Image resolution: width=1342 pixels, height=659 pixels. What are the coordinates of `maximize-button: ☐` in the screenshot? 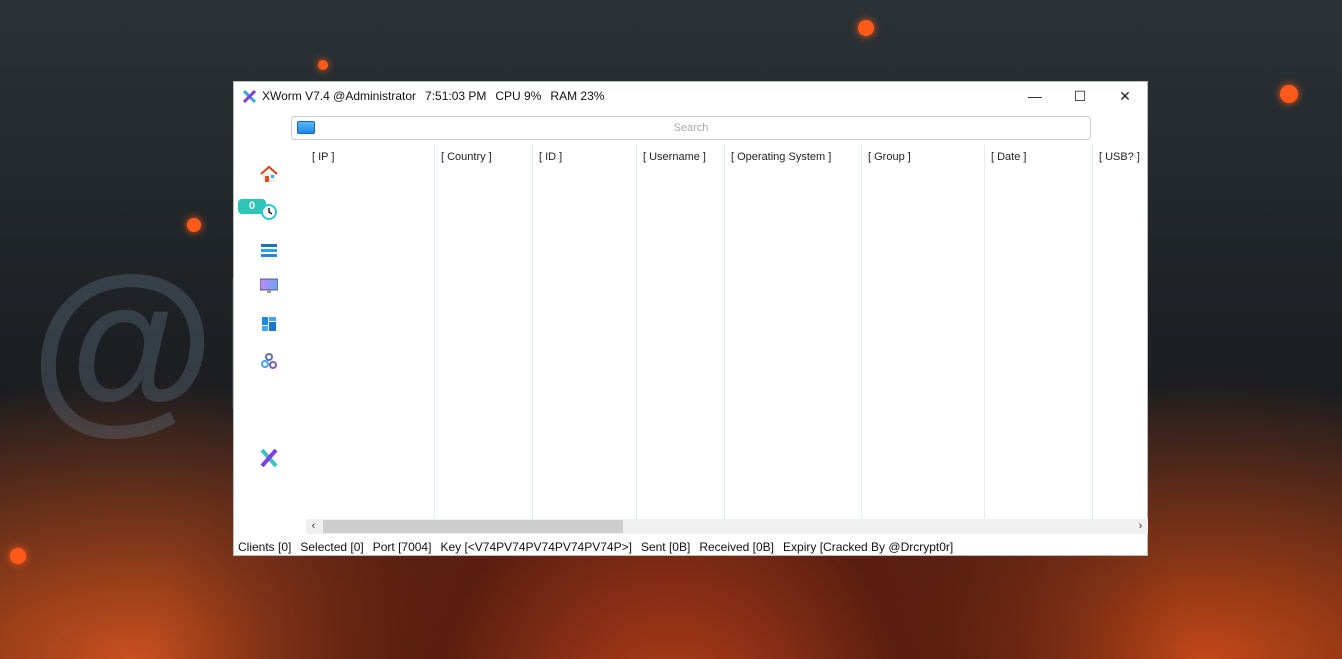 It's located at (1080, 96).